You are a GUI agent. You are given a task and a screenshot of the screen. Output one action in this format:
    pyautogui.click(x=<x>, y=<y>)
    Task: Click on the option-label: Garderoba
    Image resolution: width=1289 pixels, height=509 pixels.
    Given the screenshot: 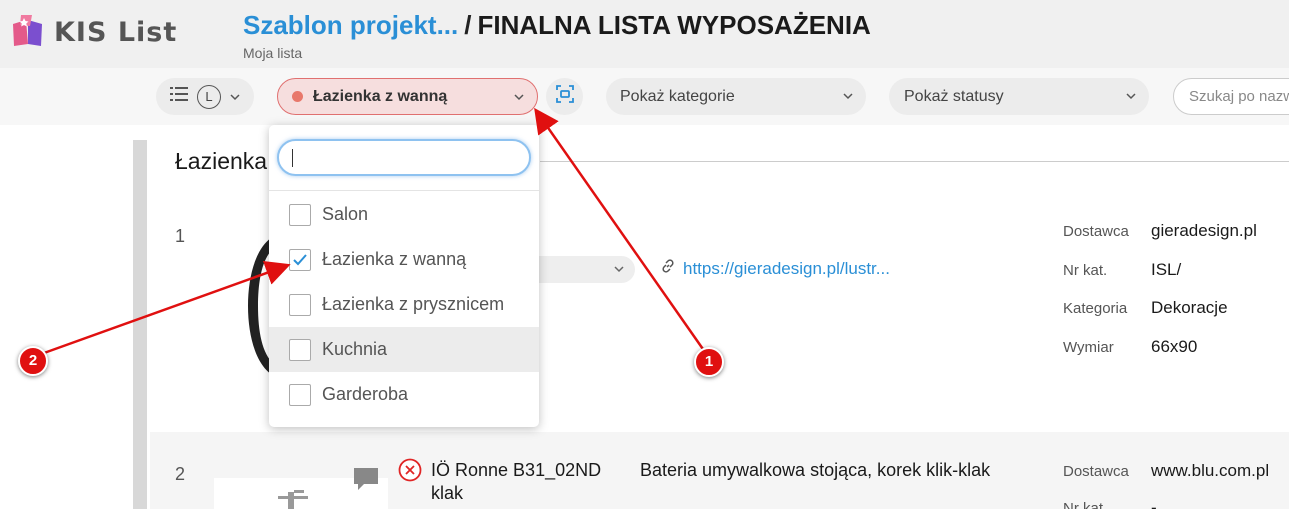 What is the action you would take?
    pyautogui.click(x=365, y=394)
    